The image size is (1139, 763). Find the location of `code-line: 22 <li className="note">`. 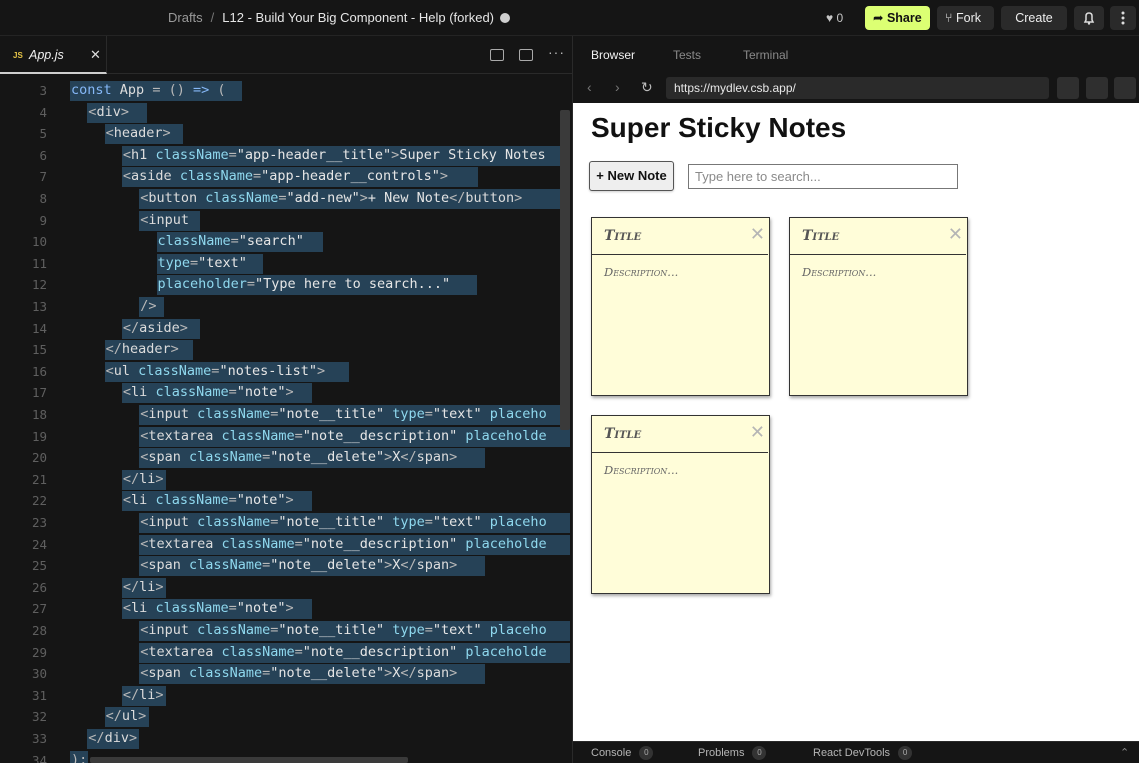

code-line: 22 <li className="note"> is located at coordinates (286, 501).